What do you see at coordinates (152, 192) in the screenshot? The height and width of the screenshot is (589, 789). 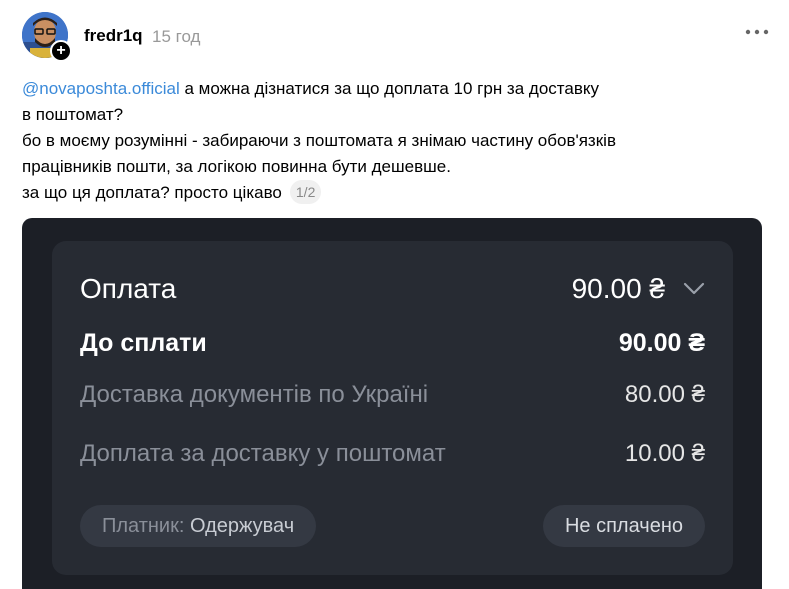 I see `post-line-5-text: за що ця доплата? просто цікаво` at bounding box center [152, 192].